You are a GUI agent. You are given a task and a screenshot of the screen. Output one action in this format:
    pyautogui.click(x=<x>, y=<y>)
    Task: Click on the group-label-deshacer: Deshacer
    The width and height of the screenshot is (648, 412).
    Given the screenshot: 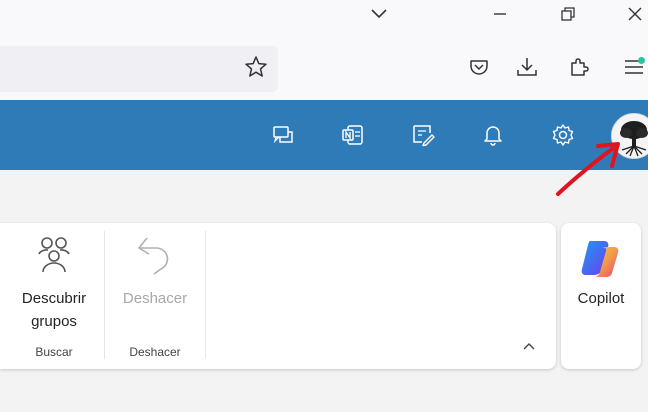 What is the action you would take?
    pyautogui.click(x=155, y=352)
    